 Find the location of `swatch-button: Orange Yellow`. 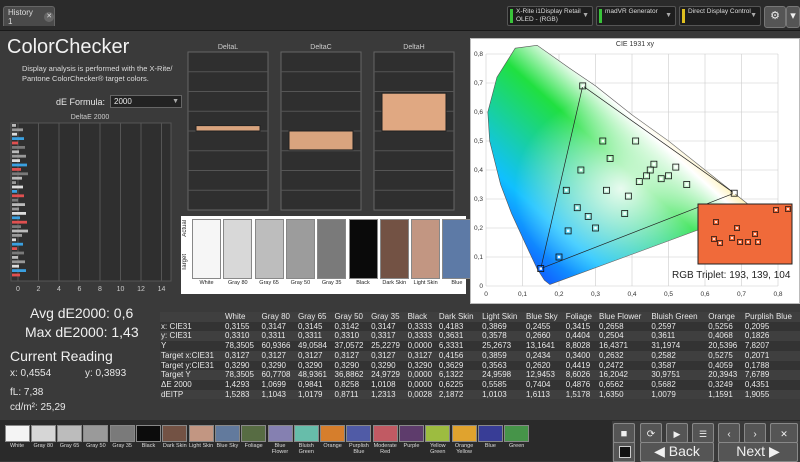

swatch-button: Orange Yellow is located at coordinates (464, 440).